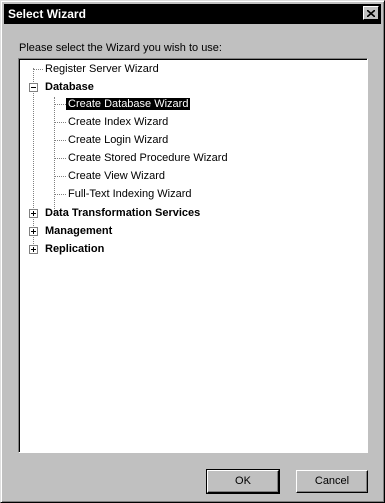  What do you see at coordinates (33, 213) in the screenshot?
I see `expand-dts-toggle` at bounding box center [33, 213].